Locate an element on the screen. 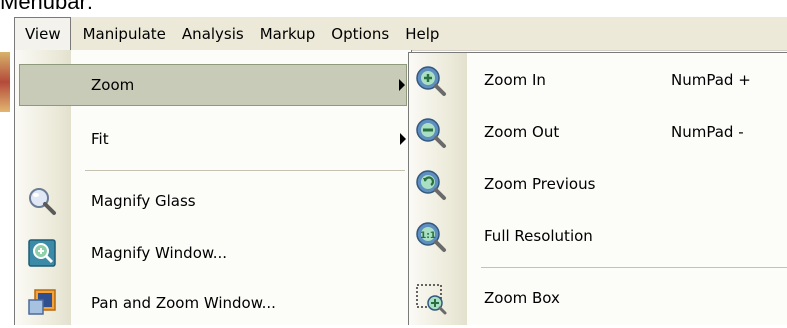 The width and height of the screenshot is (787, 328). menu-markup: Markup is located at coordinates (288, 33).